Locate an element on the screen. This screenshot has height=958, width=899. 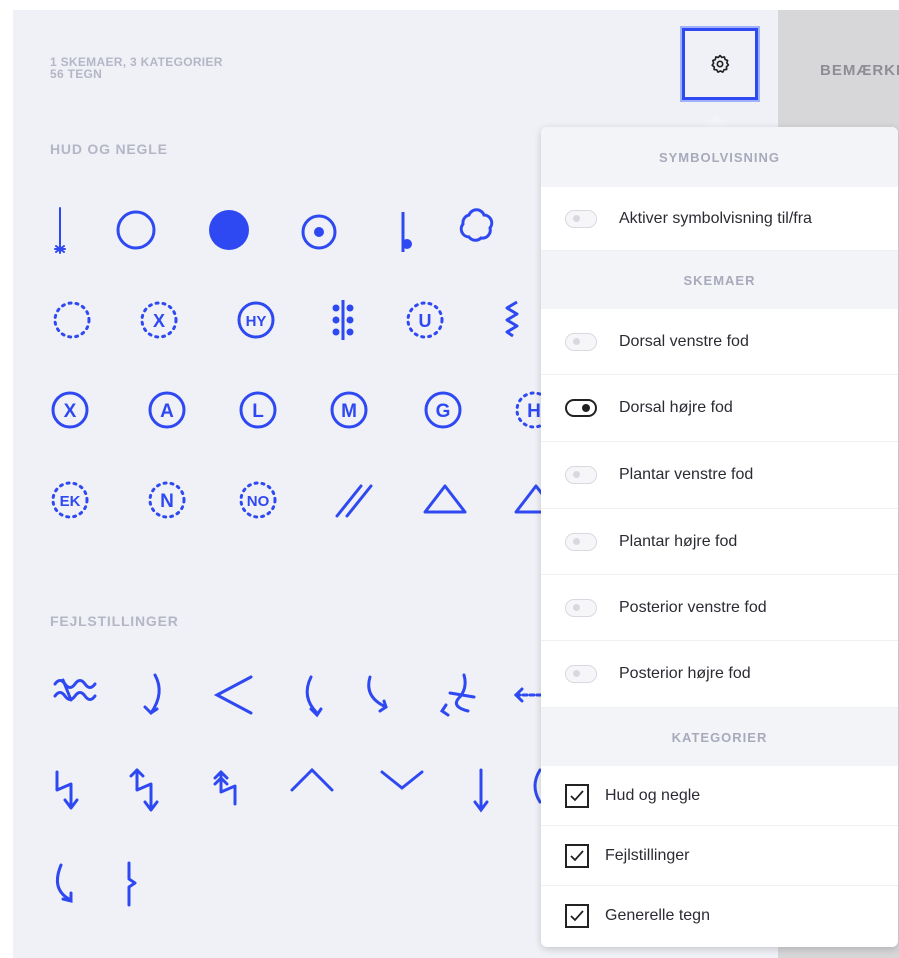
skema-row-posterior-venstre: Posterior venstre fod is located at coordinates (719, 608).